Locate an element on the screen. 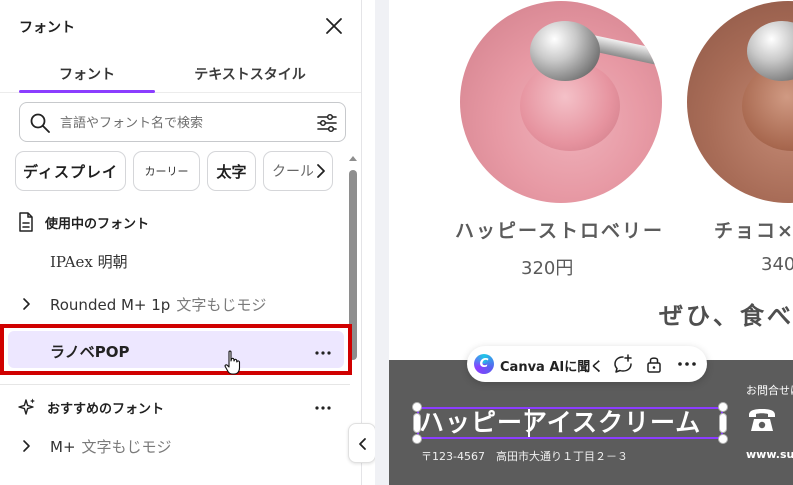  recommended-fonts-title: おすすめのフォント is located at coordinates (106, 409).